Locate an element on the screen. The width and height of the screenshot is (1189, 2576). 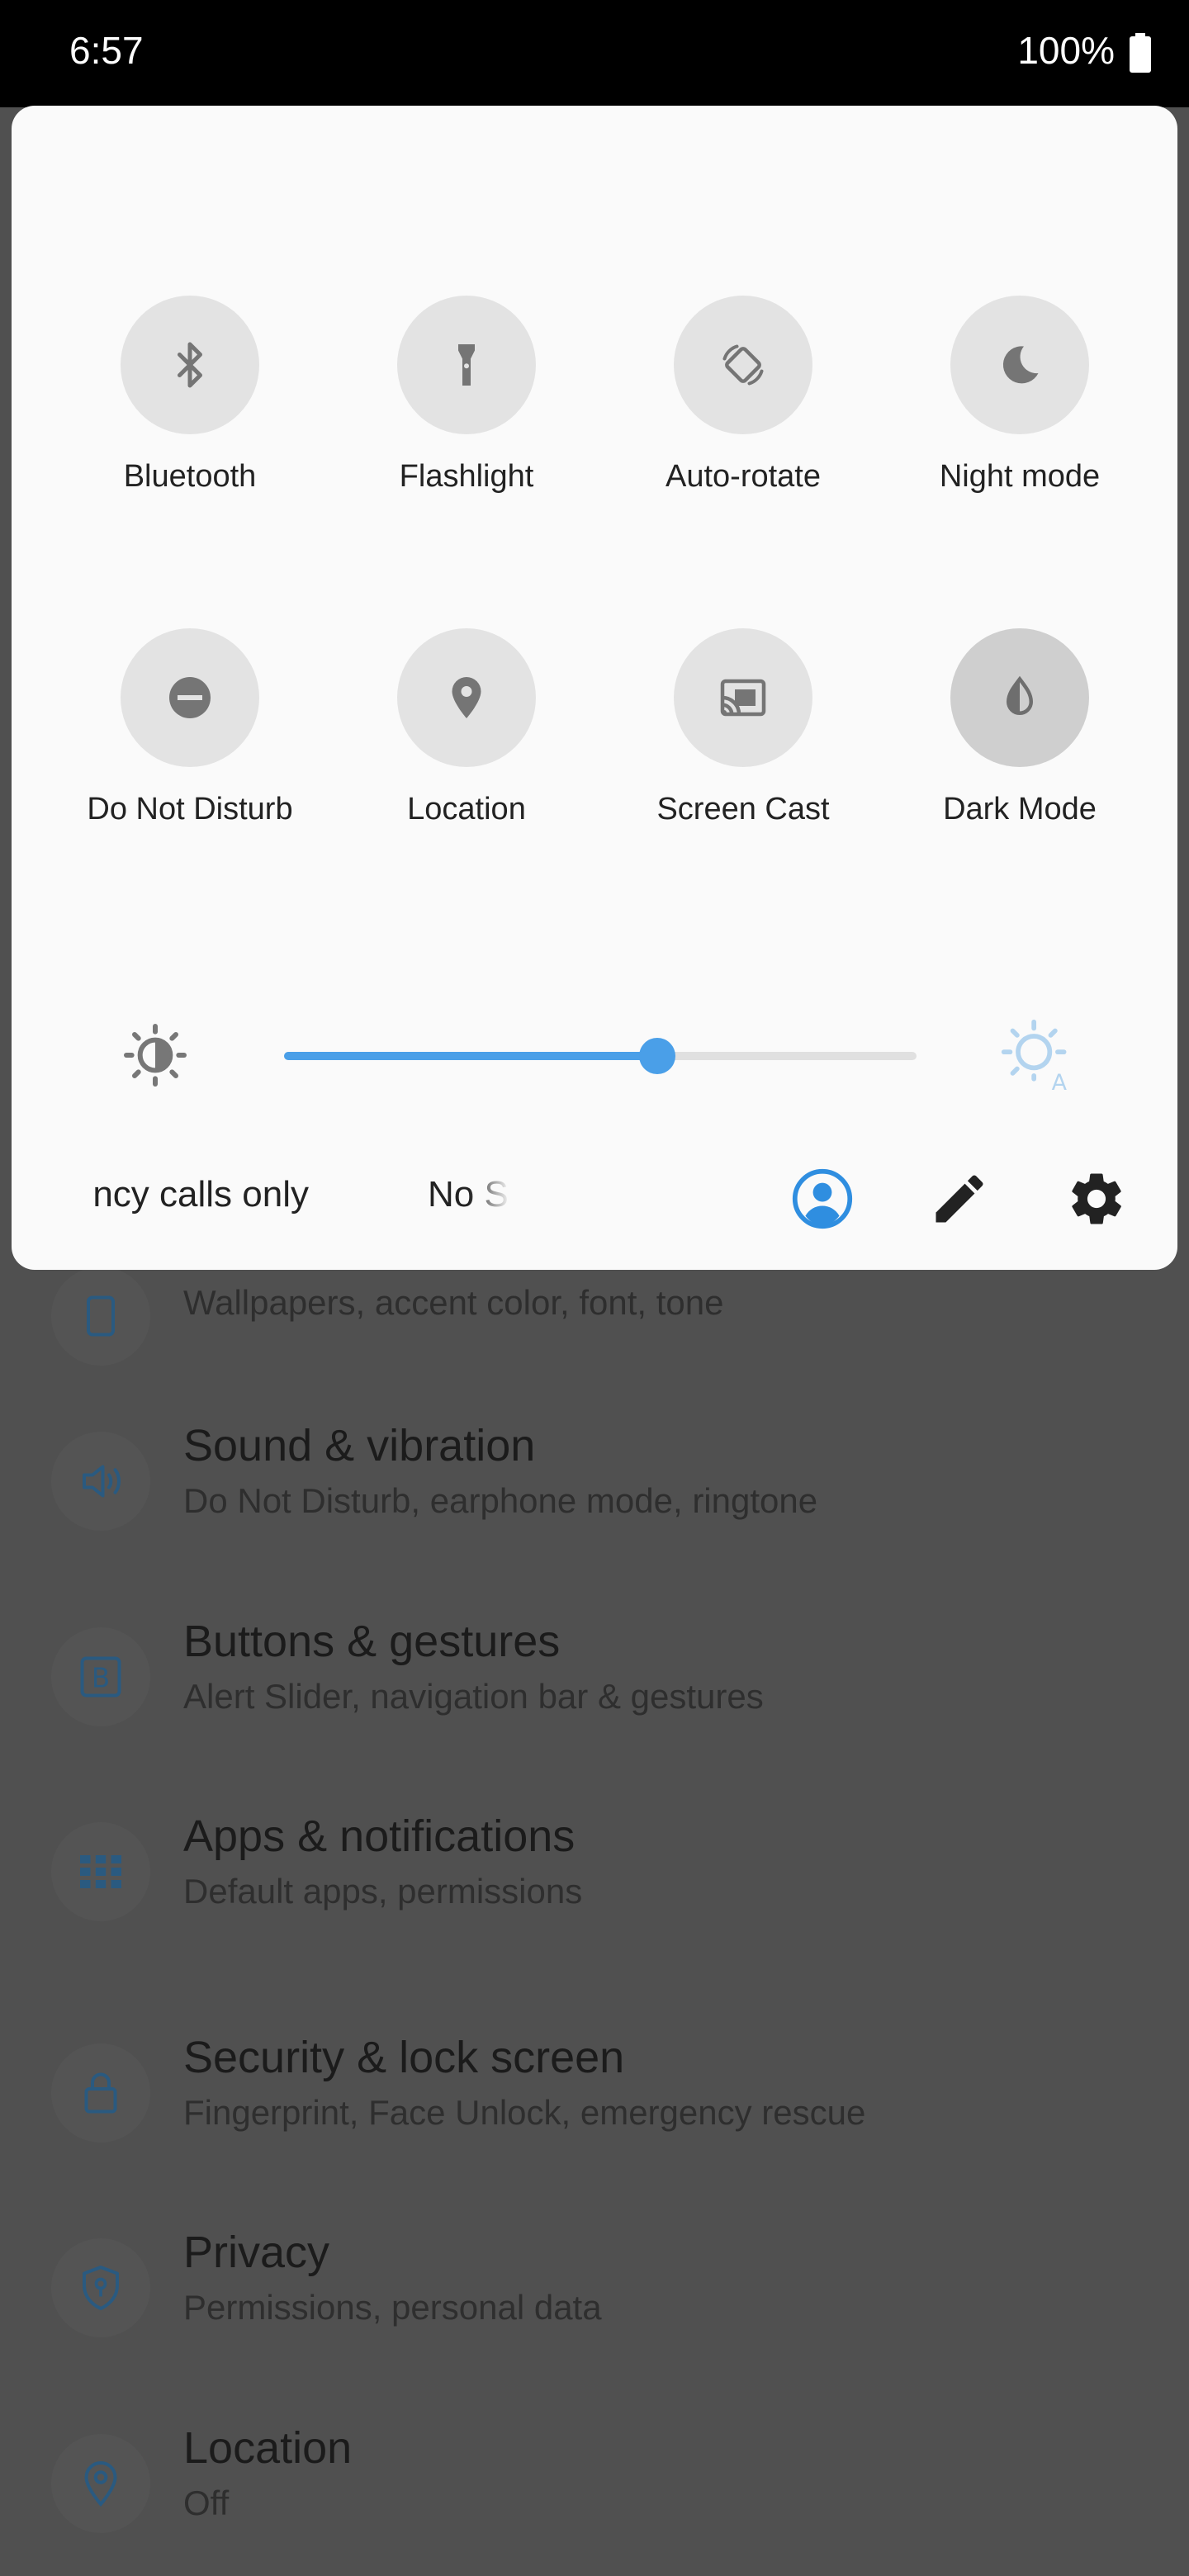
night-mode-icon is located at coordinates (1020, 365).